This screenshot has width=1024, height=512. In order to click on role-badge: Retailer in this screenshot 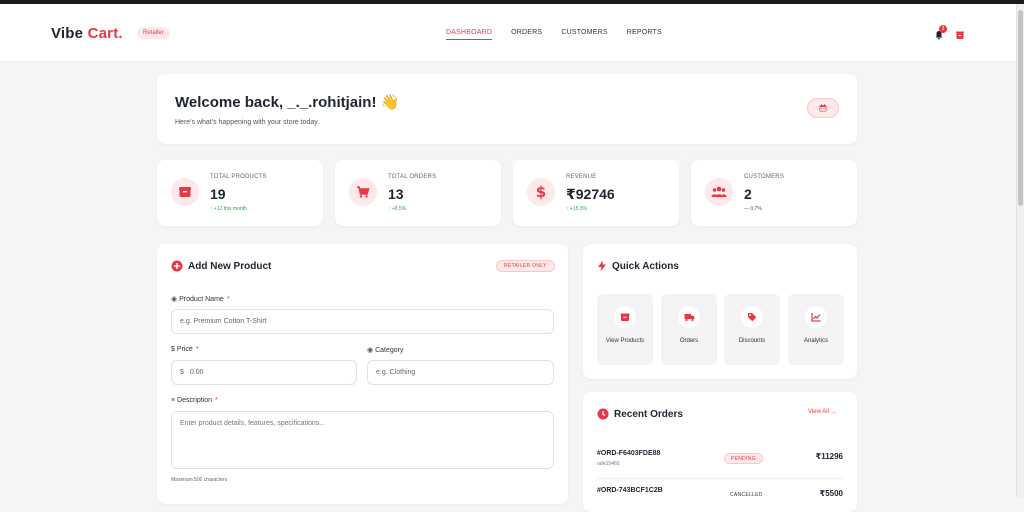, I will do `click(153, 33)`.